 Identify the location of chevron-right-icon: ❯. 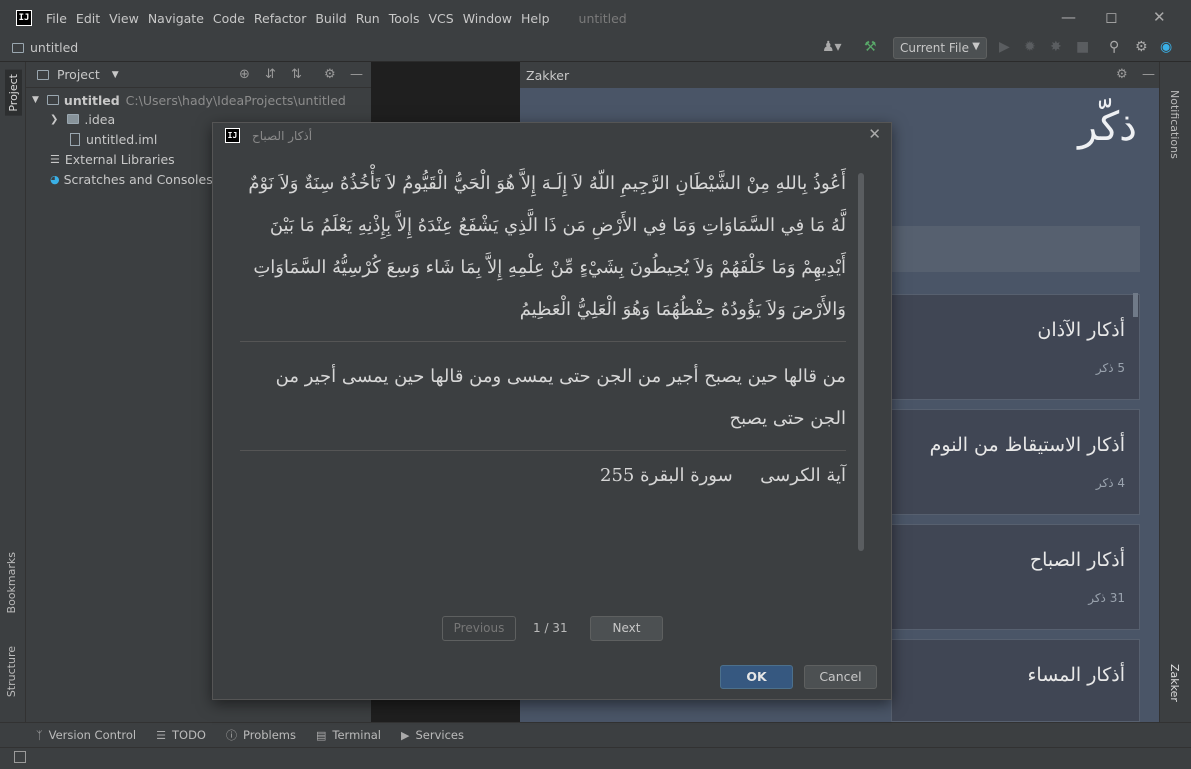
(54, 119).